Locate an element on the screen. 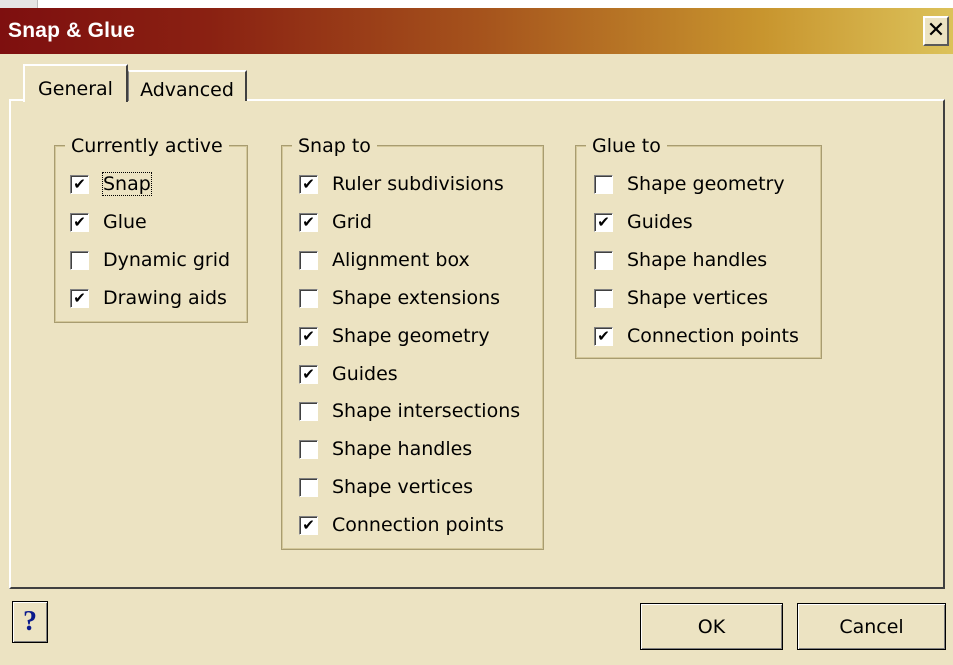  option-snap-to-grid: ✔ Grid is located at coordinates (335, 222).